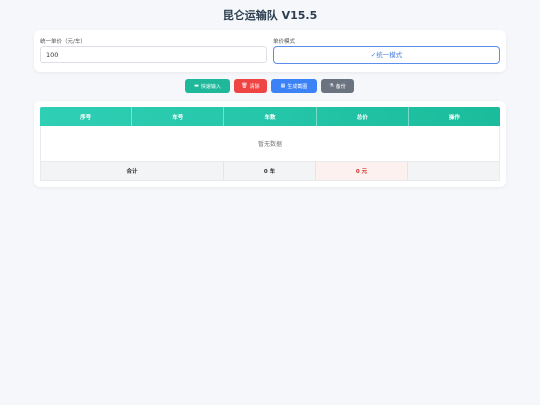  Describe the element at coordinates (63, 42) in the screenshot. I see `price-label: 统一单价（元/车）` at that location.